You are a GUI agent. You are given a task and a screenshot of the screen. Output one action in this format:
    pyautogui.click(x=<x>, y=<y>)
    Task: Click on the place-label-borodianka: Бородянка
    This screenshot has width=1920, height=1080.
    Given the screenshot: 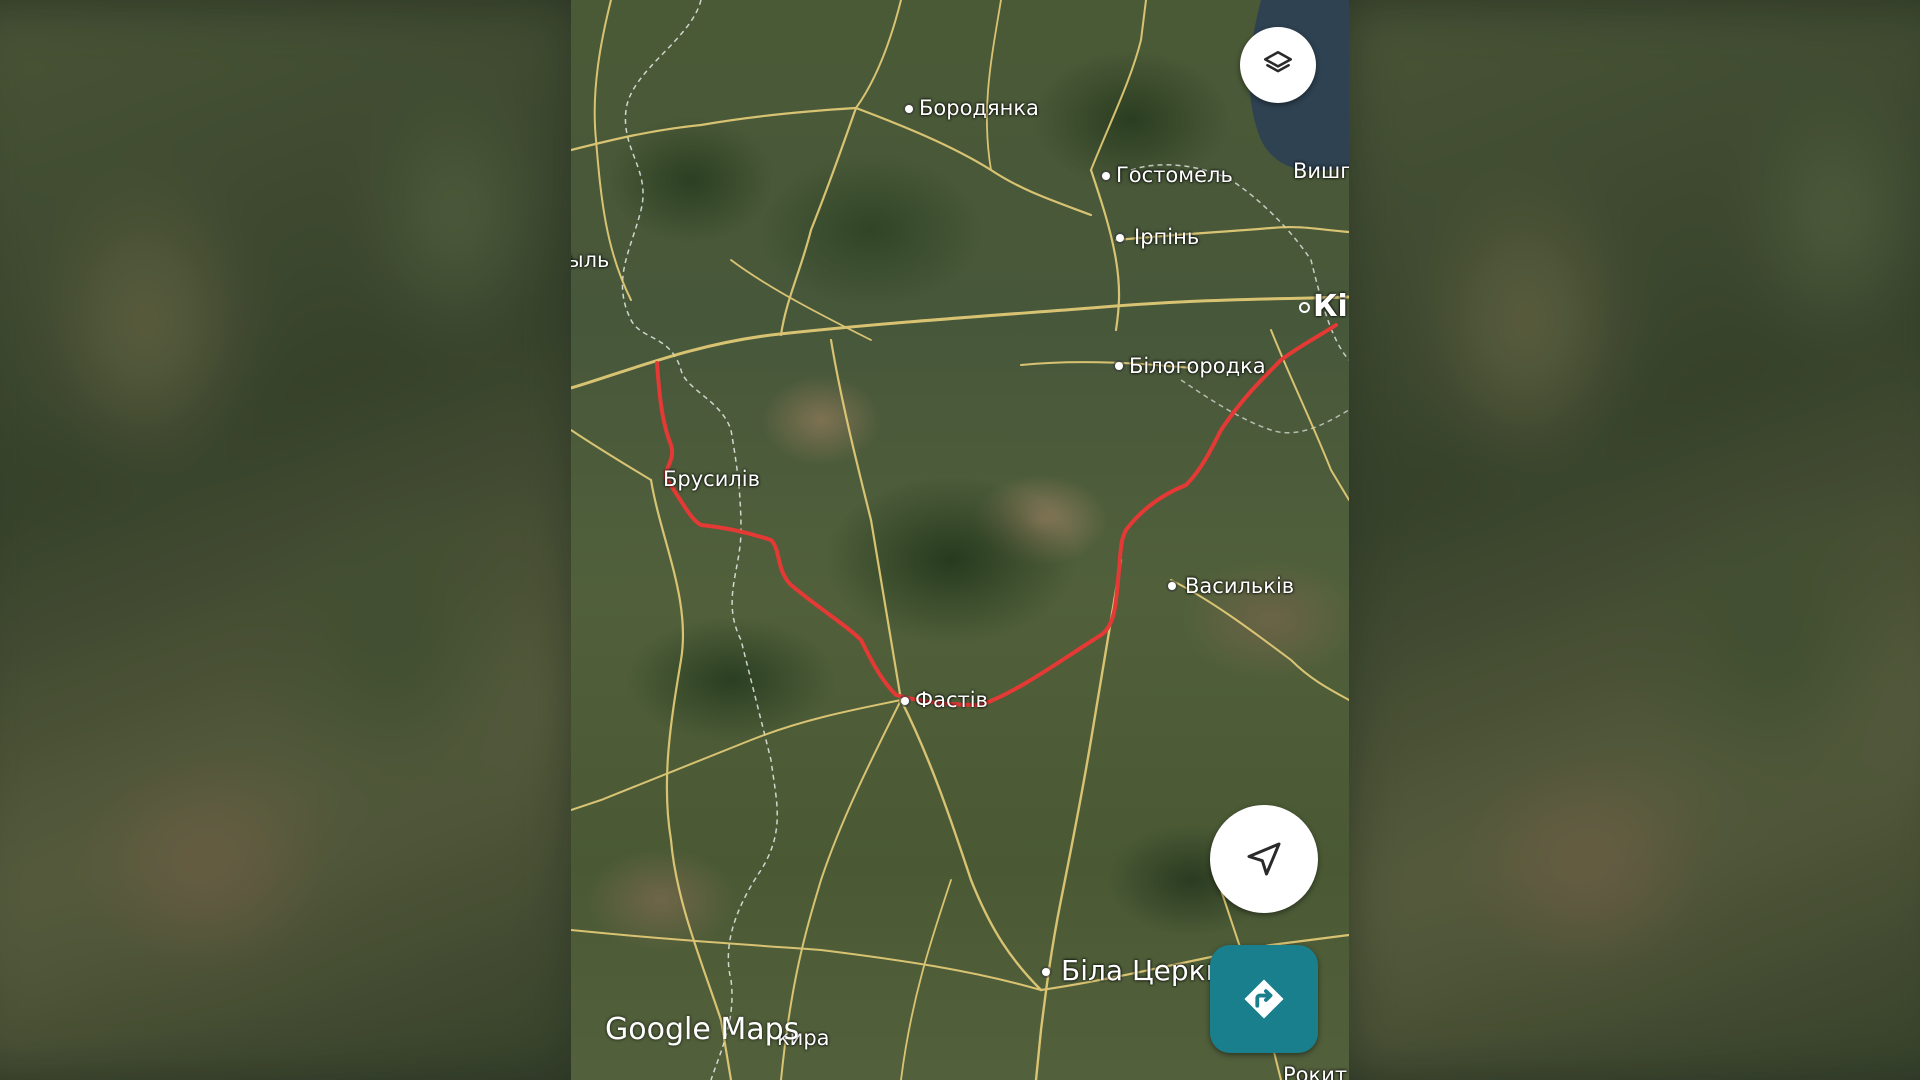 What is the action you would take?
    pyautogui.click(x=979, y=108)
    